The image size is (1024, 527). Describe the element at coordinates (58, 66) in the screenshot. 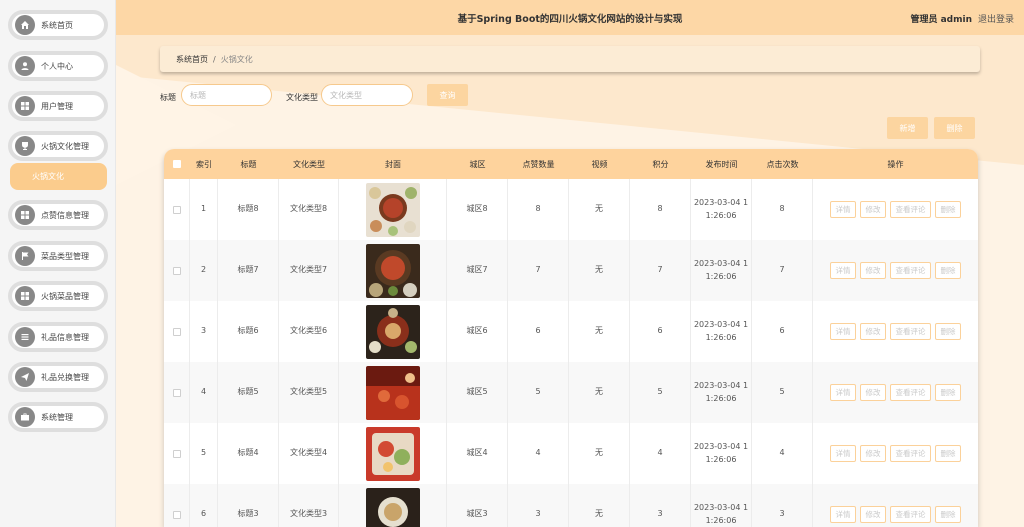

I see `sidebar-item-personal-center: 个人中心` at that location.